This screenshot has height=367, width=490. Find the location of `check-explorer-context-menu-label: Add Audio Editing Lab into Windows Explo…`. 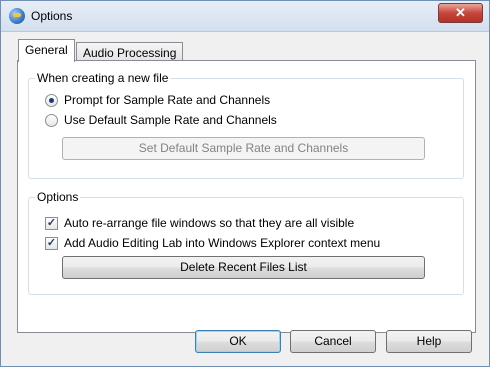

check-explorer-context-menu-label: Add Audio Editing Lab into Windows Explo… is located at coordinates (222, 243).